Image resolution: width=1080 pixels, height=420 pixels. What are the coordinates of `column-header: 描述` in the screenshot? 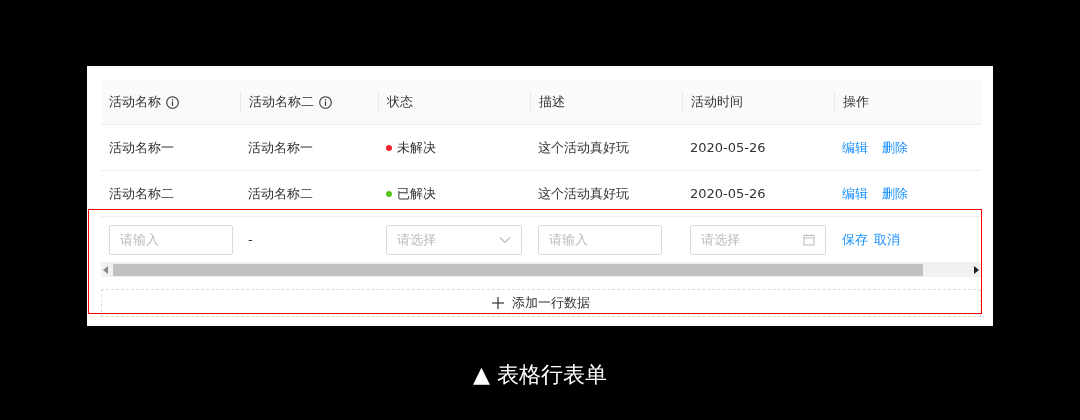 It's located at (552, 102).